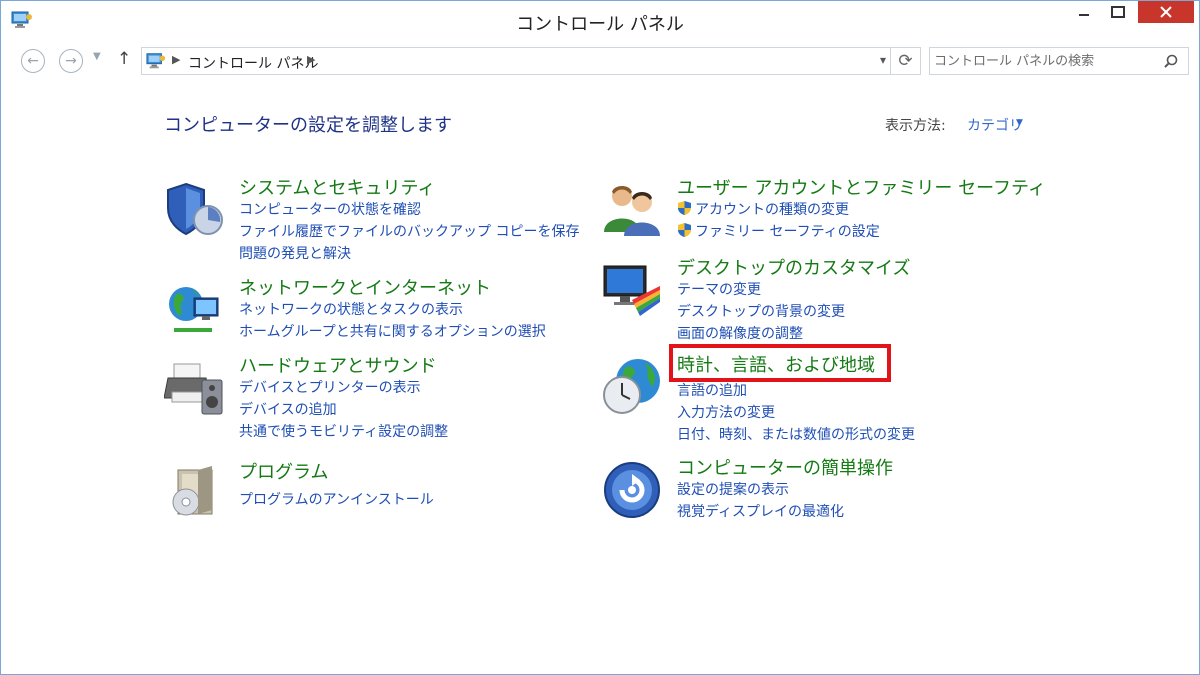 The height and width of the screenshot is (675, 1200). I want to click on link-file-history: ファイル履歴でファイルのバックアップ コピーを保存, so click(409, 231).